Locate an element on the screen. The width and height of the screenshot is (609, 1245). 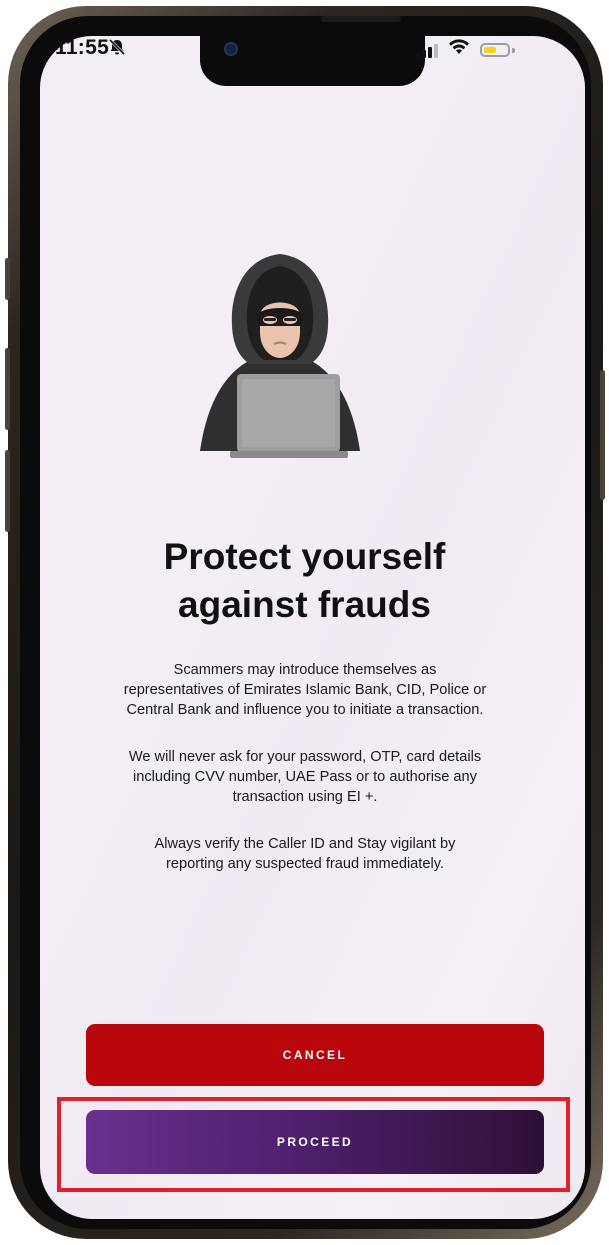
volume-up-button is located at coordinates (7, 389).